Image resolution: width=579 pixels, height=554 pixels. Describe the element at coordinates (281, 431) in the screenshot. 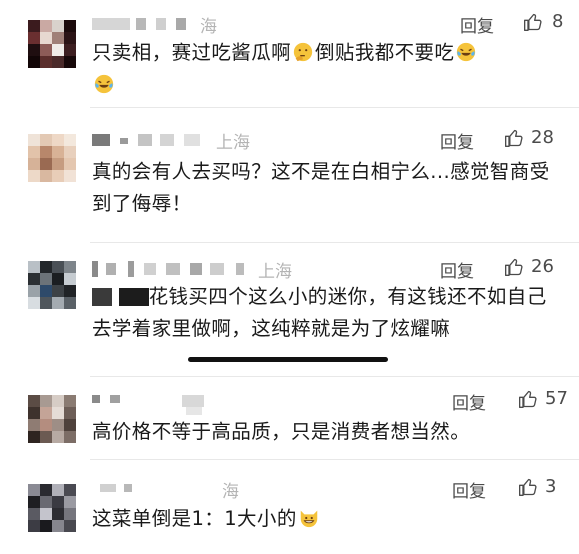

I see `comment-text: 高价格不等于高品质，只是消费者想当然。` at that location.